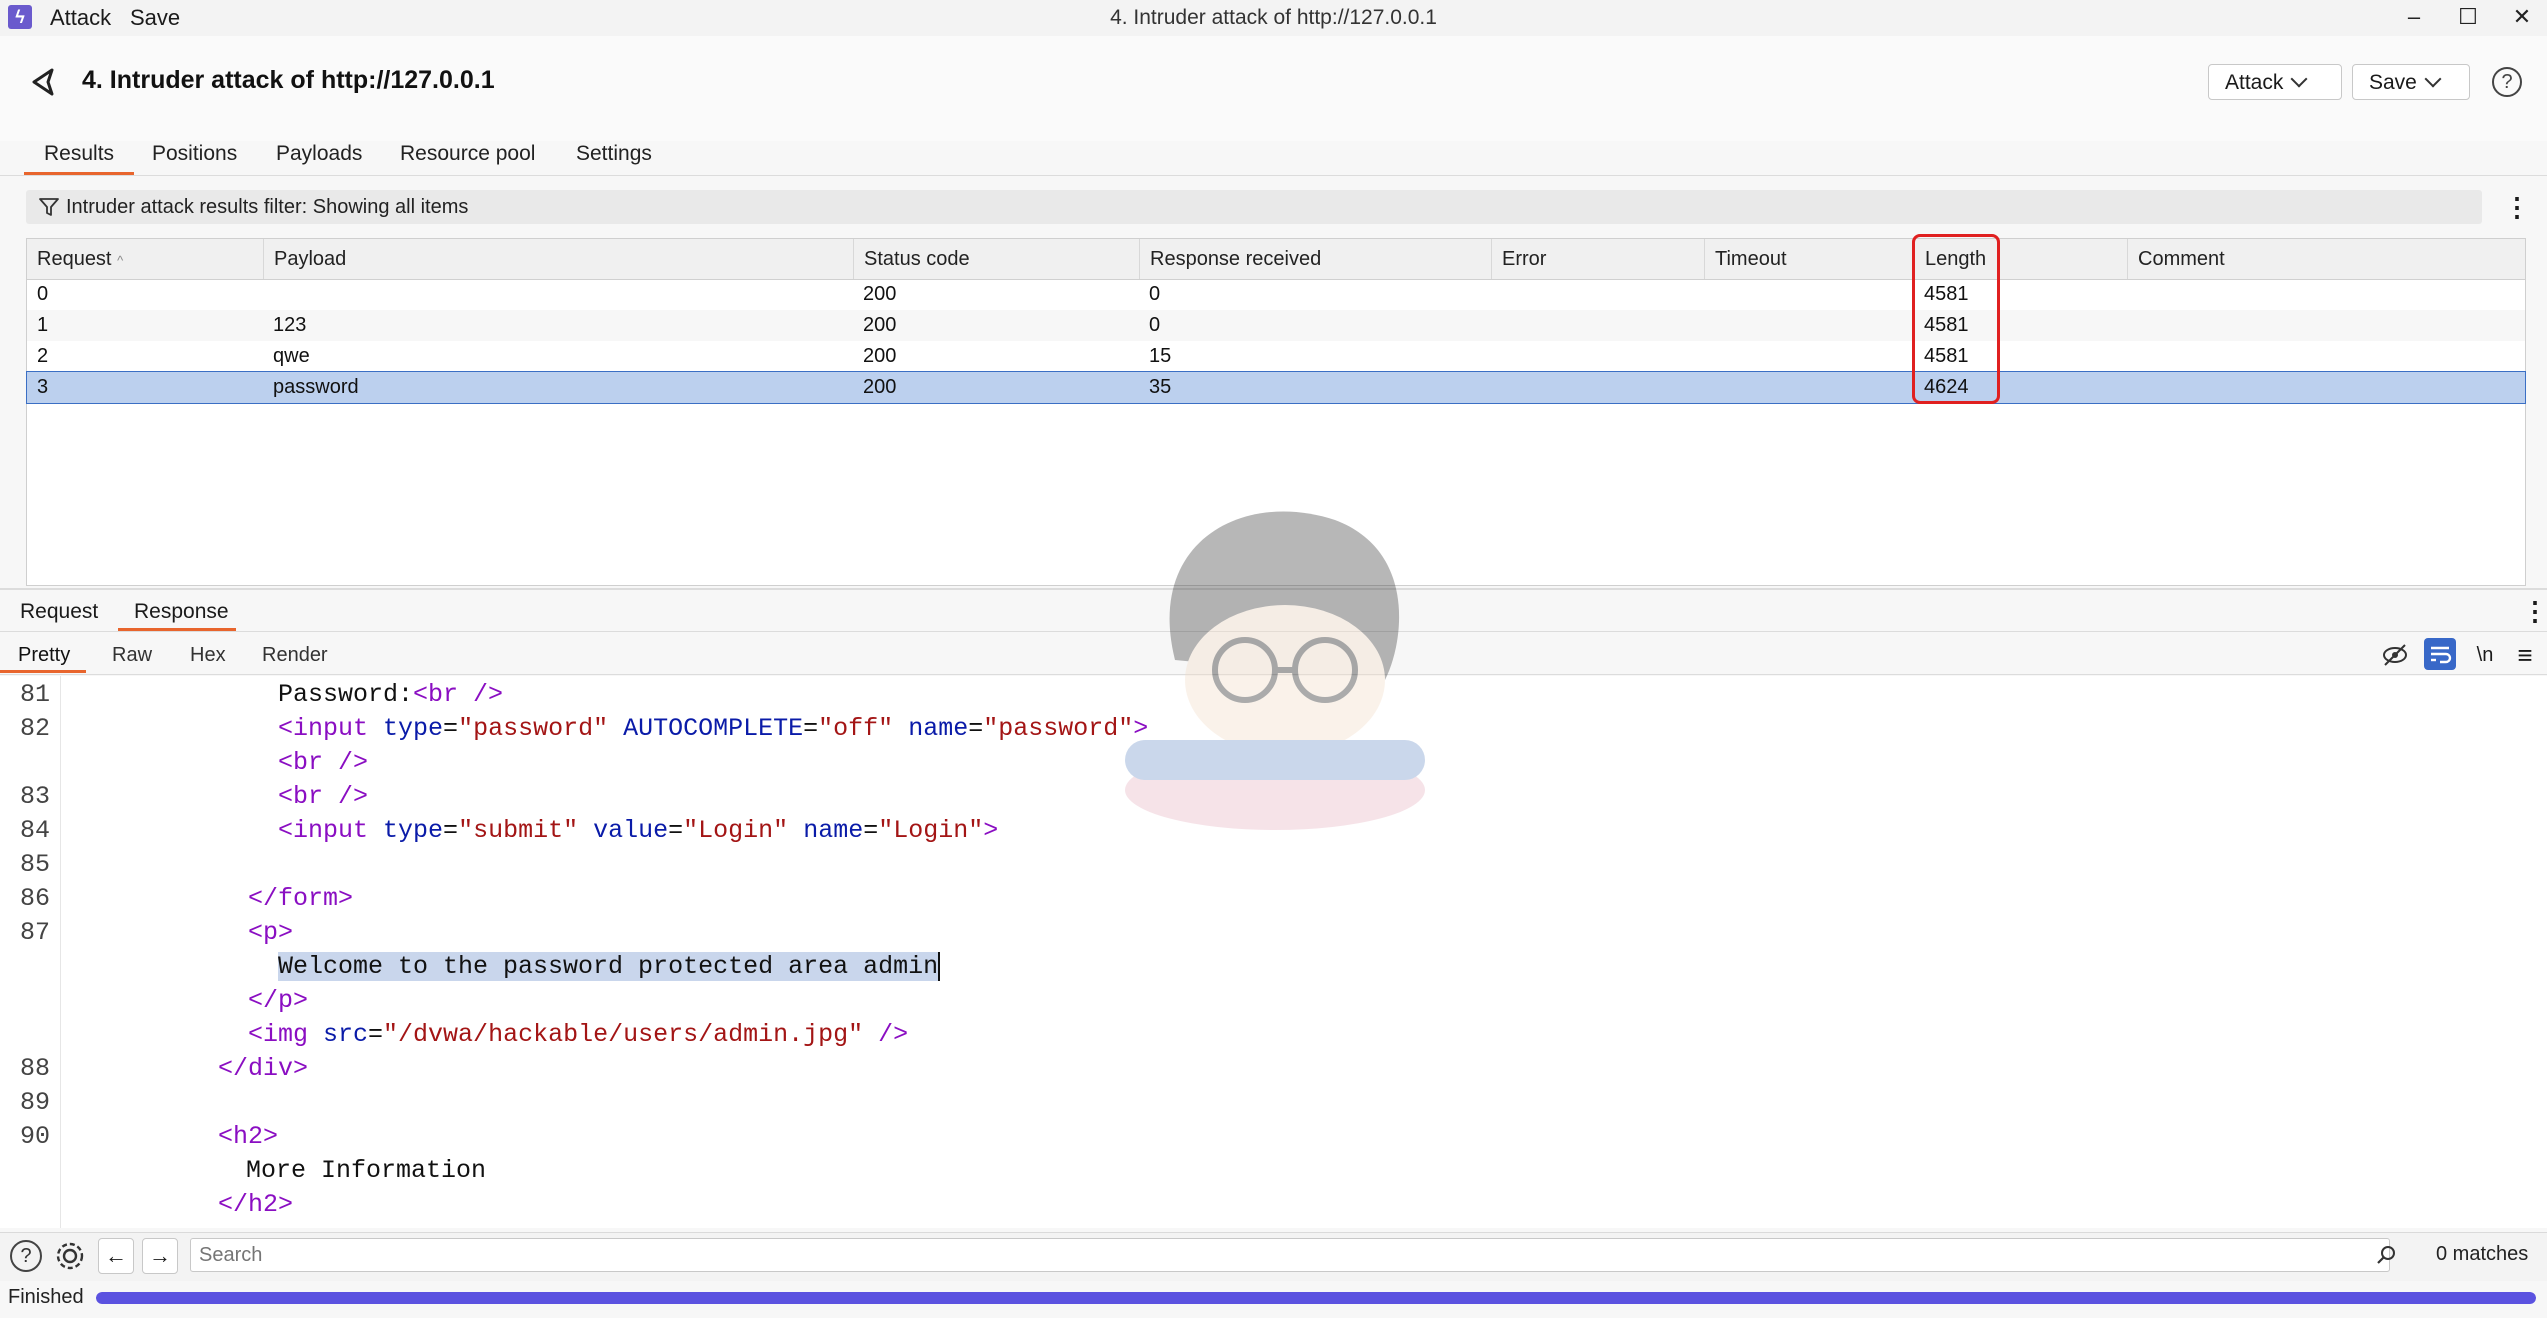 This screenshot has height=1318, width=2547. Describe the element at coordinates (290, 325) in the screenshot. I see `cell-payload: 123` at that location.